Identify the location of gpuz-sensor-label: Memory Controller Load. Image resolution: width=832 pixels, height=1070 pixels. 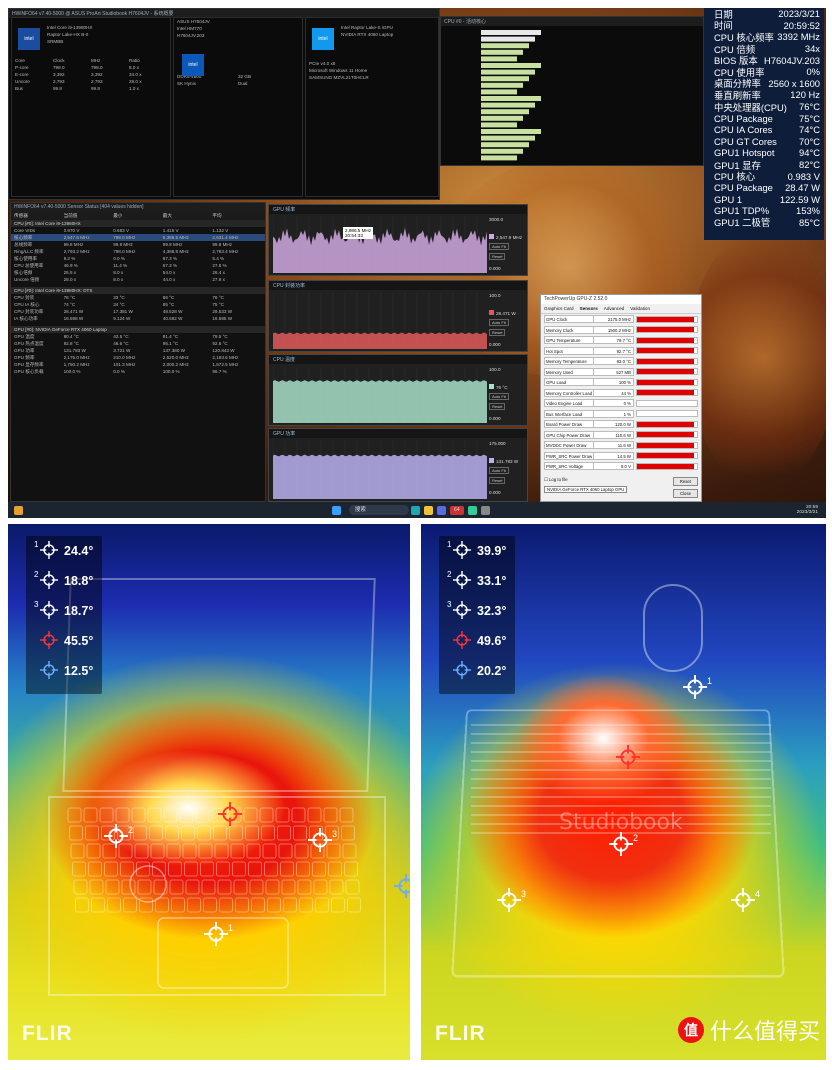
(569, 392).